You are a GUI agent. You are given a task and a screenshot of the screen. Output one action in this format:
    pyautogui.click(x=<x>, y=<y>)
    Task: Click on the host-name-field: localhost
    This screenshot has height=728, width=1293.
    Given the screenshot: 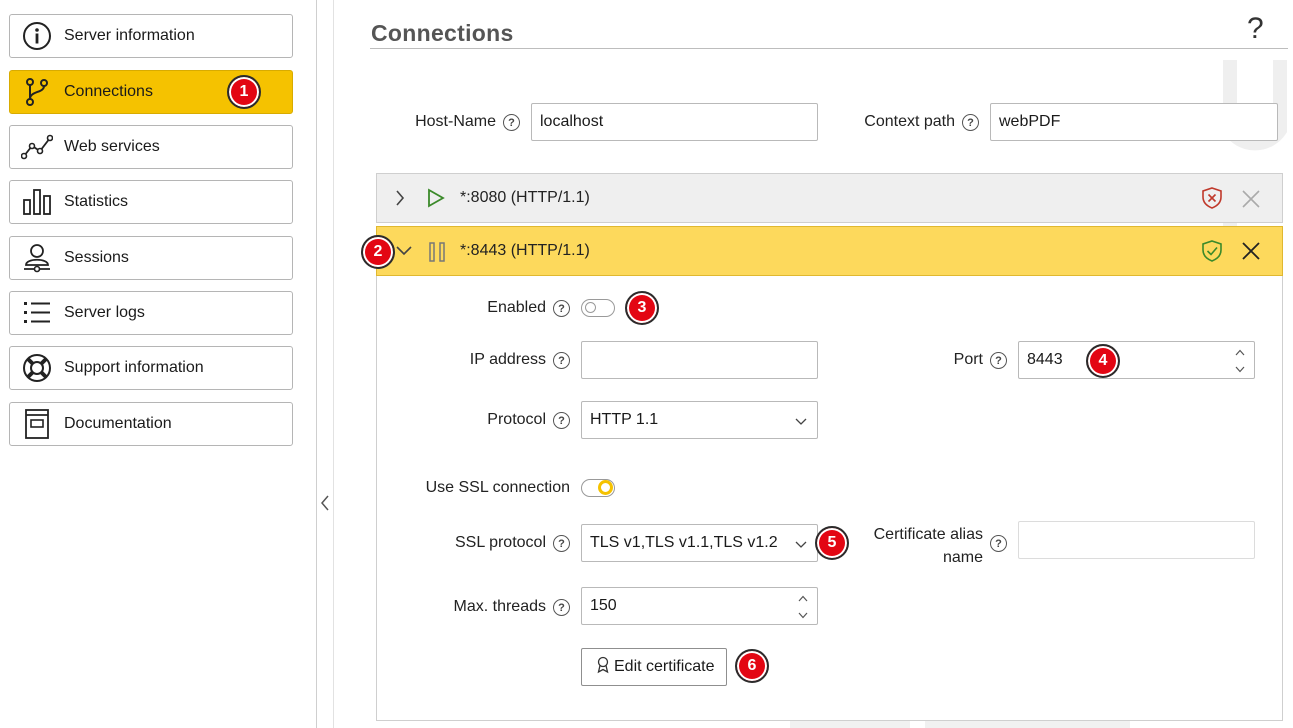 What is the action you would take?
    pyautogui.click(x=674, y=122)
    